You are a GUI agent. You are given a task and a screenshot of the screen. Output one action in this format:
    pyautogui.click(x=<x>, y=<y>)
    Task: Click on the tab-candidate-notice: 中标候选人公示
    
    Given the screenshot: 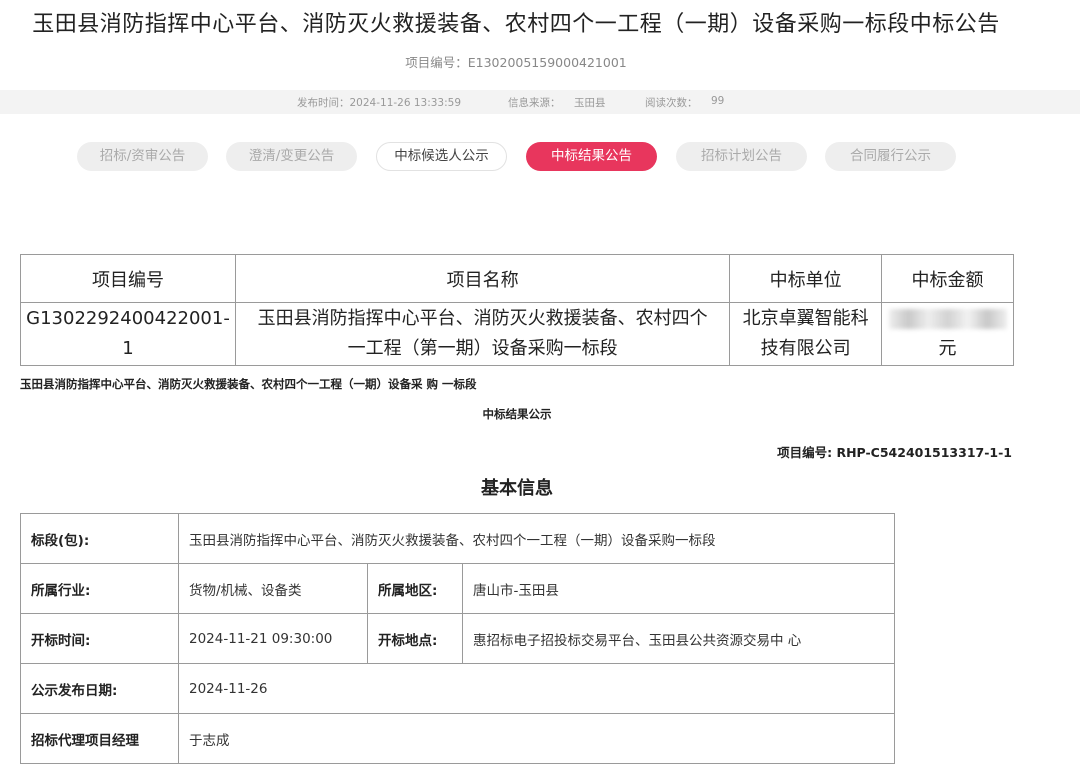 What is the action you would take?
    pyautogui.click(x=441, y=156)
    